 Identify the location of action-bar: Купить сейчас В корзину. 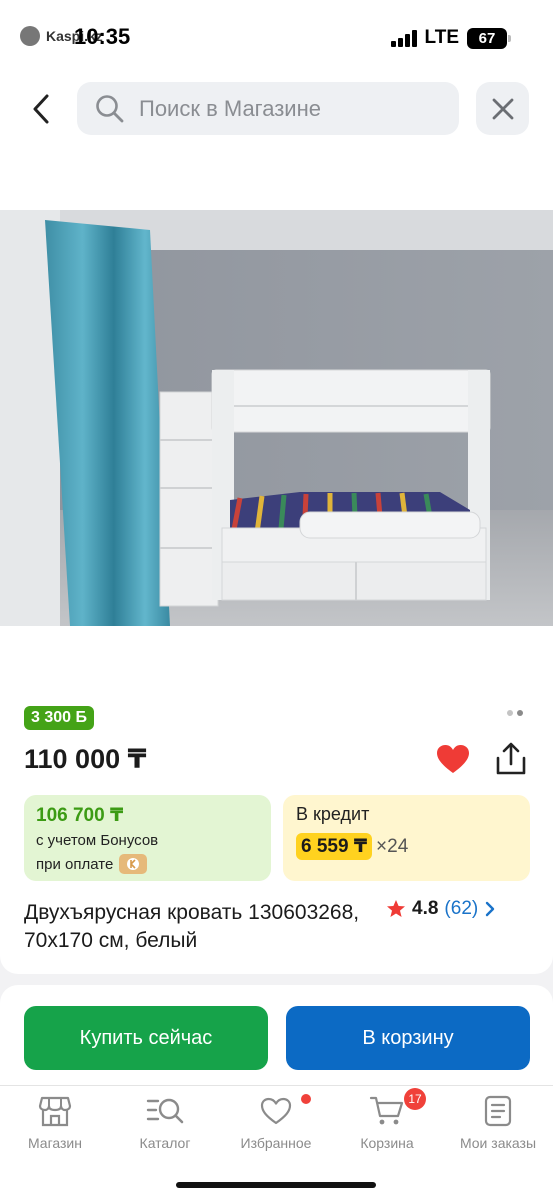
(276, 1035).